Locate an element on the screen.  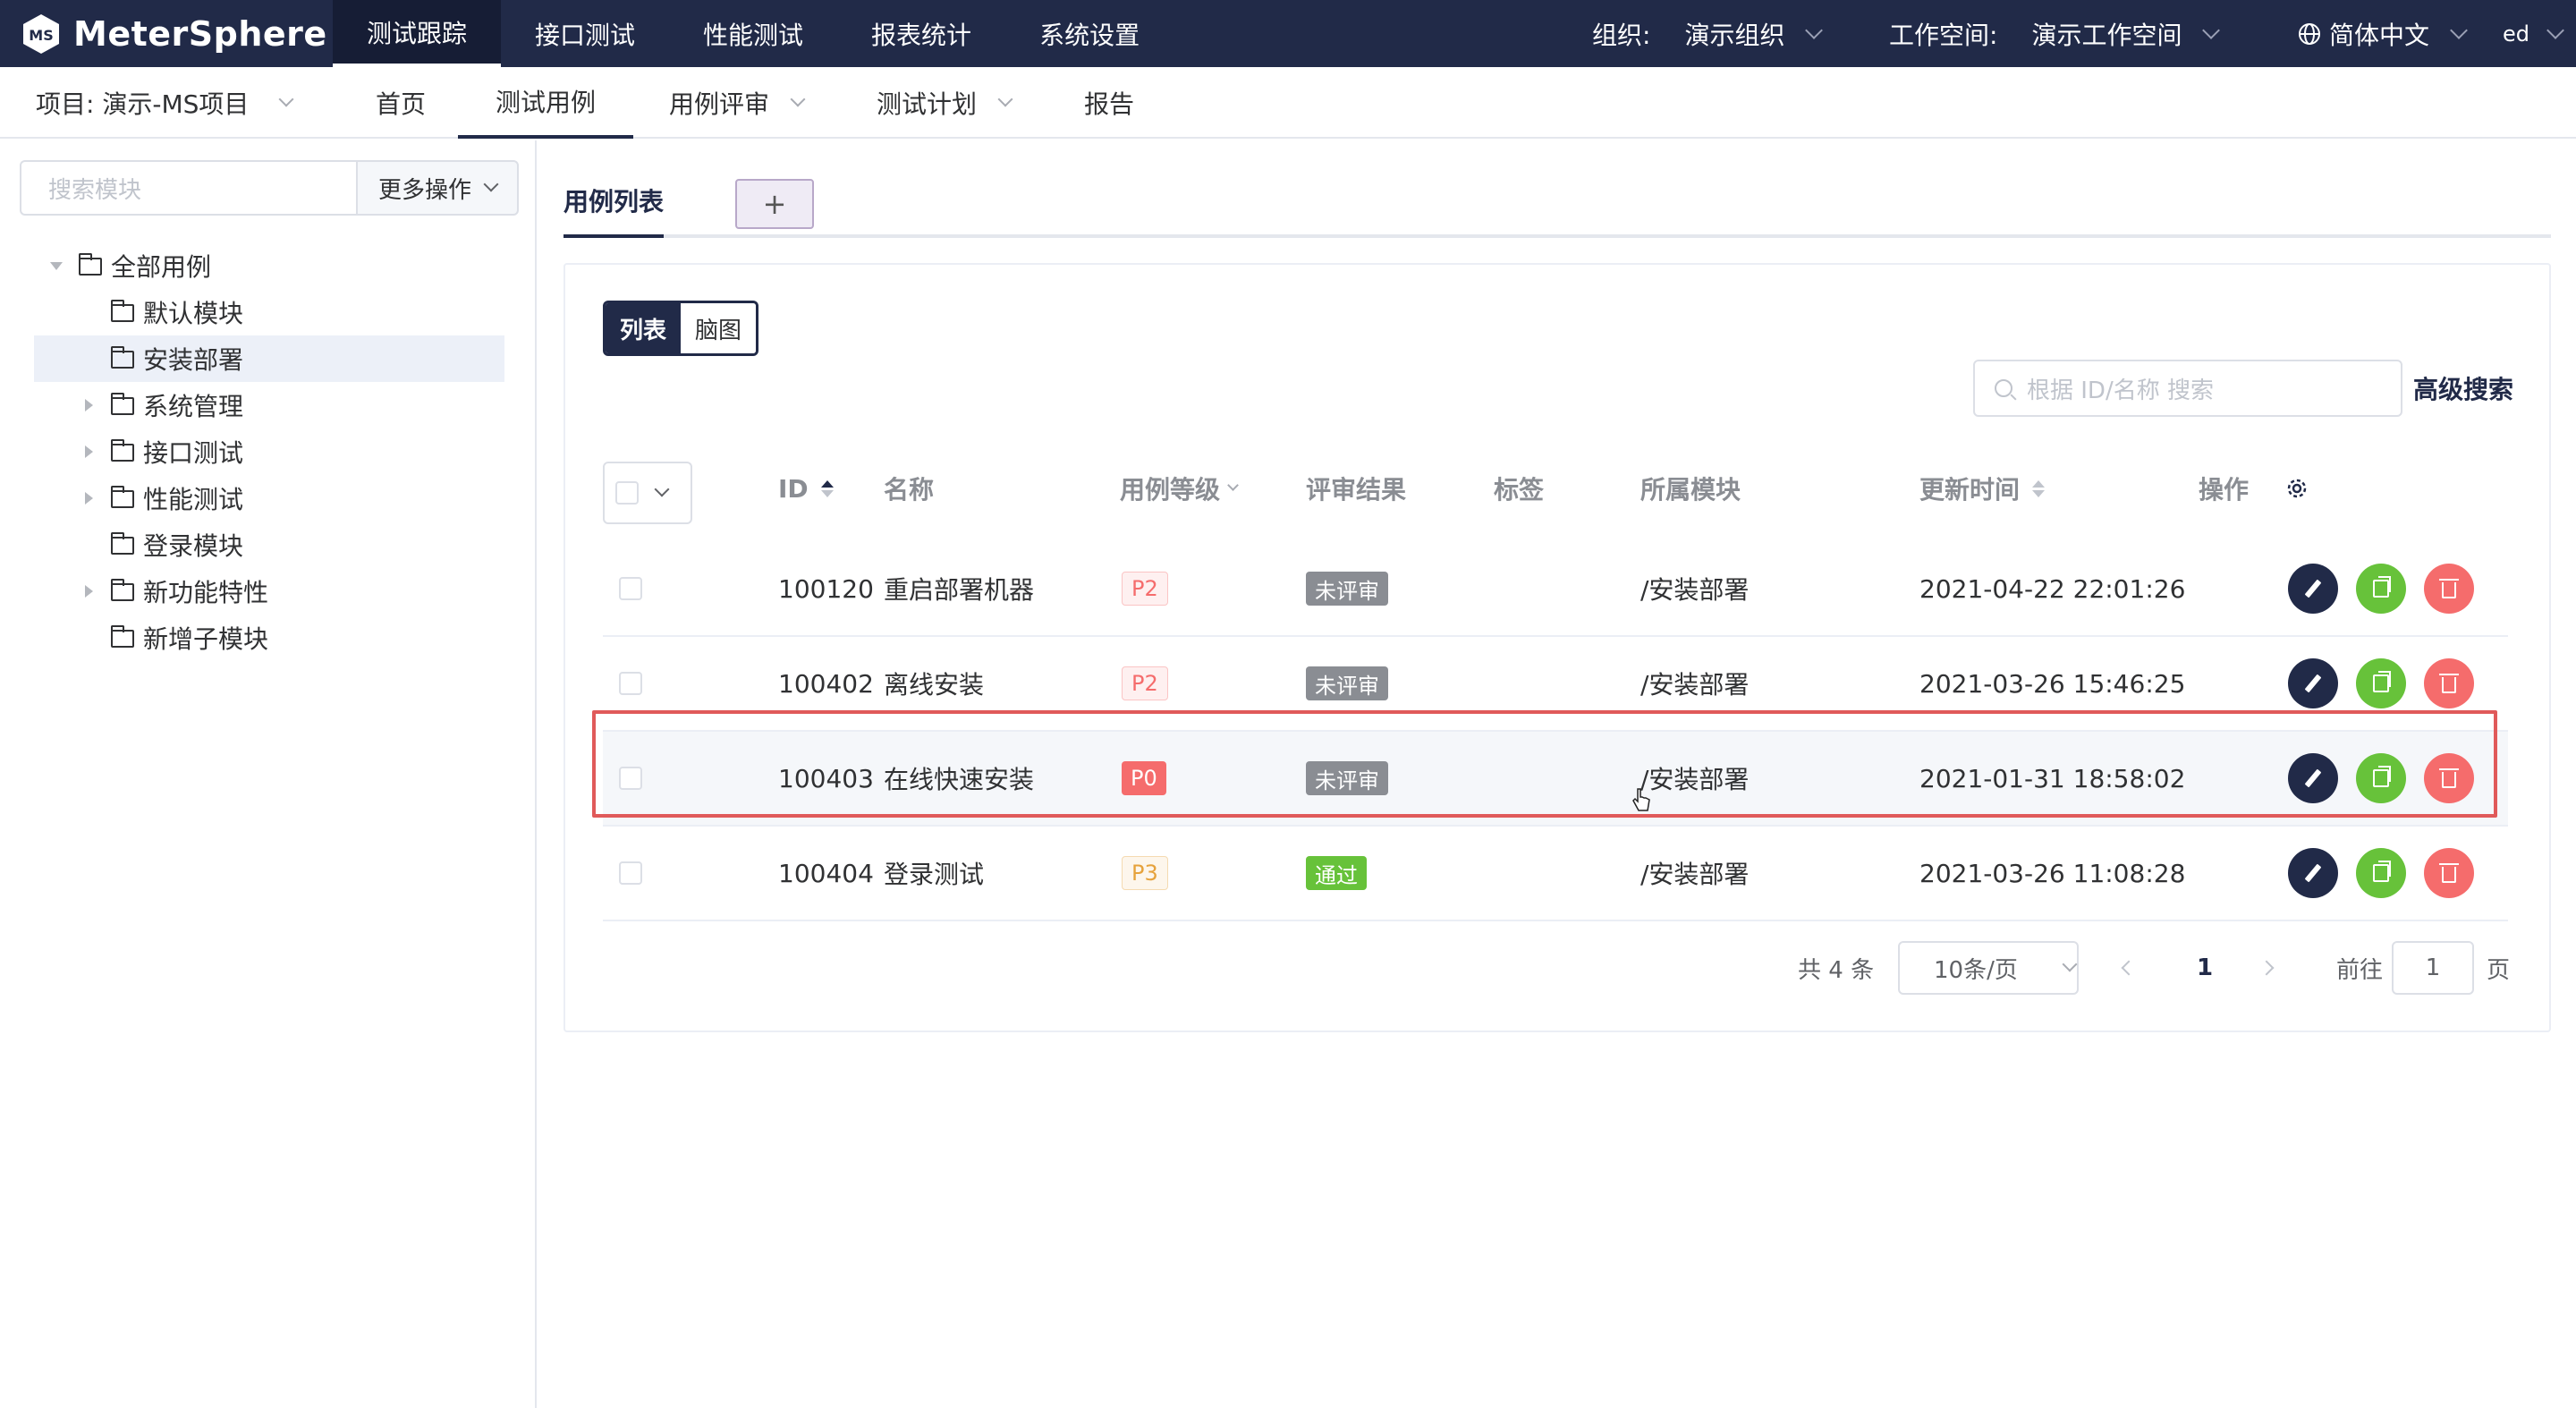
tree-node-default: 默认模块 is located at coordinates (269, 312).